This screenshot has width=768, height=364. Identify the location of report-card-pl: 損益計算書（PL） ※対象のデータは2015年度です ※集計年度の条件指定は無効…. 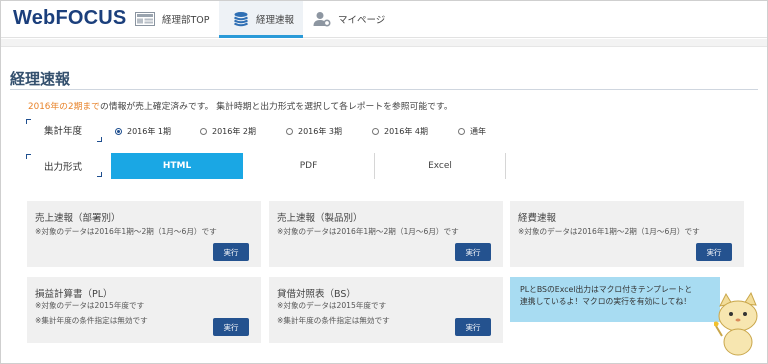
(144, 310).